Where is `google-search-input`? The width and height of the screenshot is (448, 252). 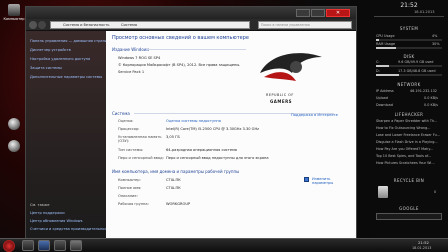 google-search-input is located at coordinates (409, 216).